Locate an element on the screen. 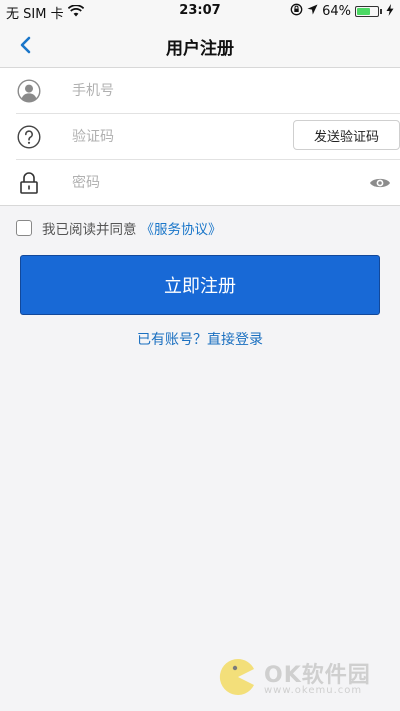 The width and height of the screenshot is (400, 711). page-title: 用户注册 is located at coordinates (200, 49).